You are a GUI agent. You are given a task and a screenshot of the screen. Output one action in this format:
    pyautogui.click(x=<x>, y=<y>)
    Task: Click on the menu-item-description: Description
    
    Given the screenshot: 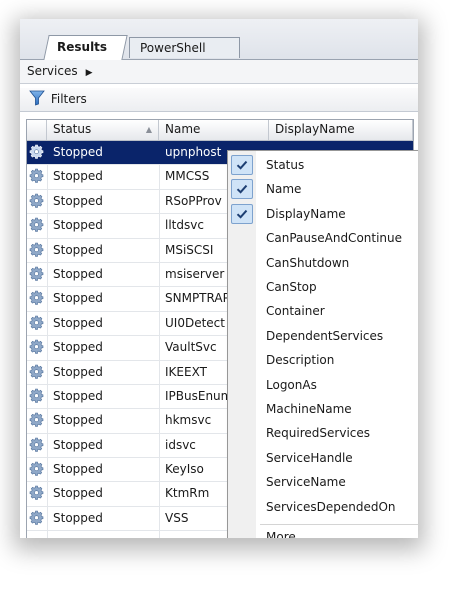 What is the action you would take?
    pyautogui.click(x=323, y=360)
    